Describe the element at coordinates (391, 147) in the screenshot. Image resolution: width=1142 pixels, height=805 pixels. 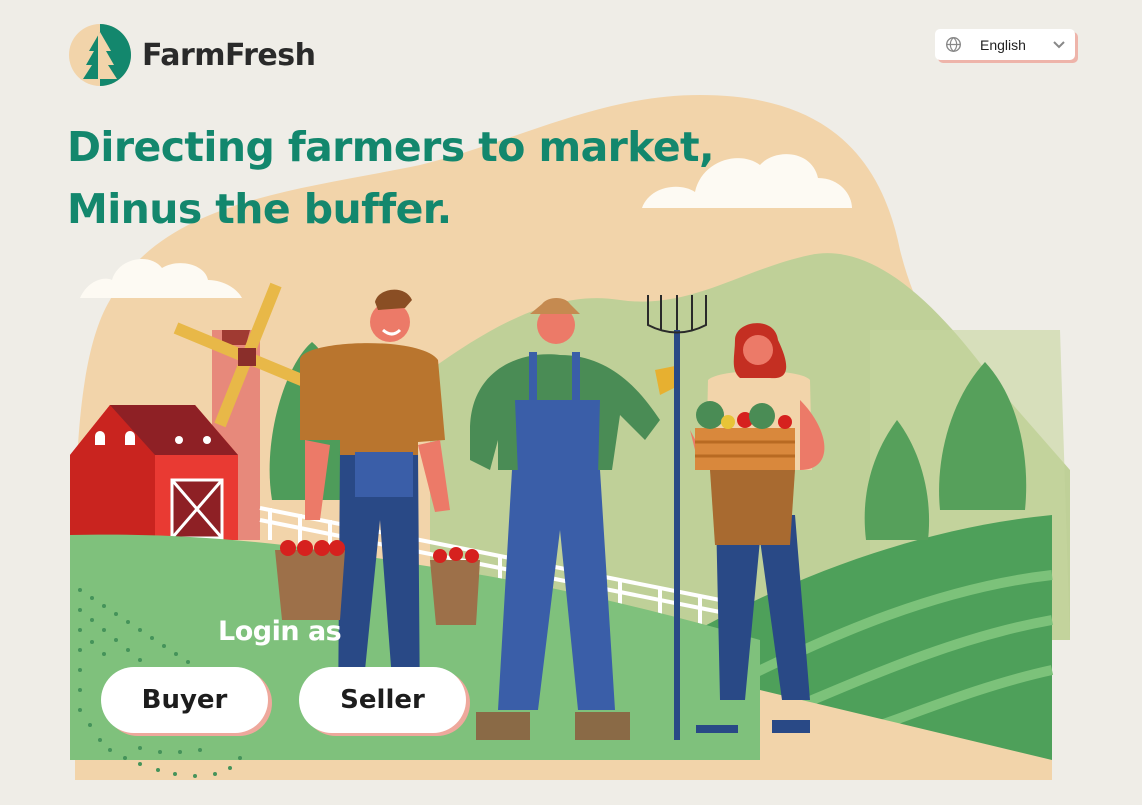
I see `headline-line-1: Directing farmers to market,` at that location.